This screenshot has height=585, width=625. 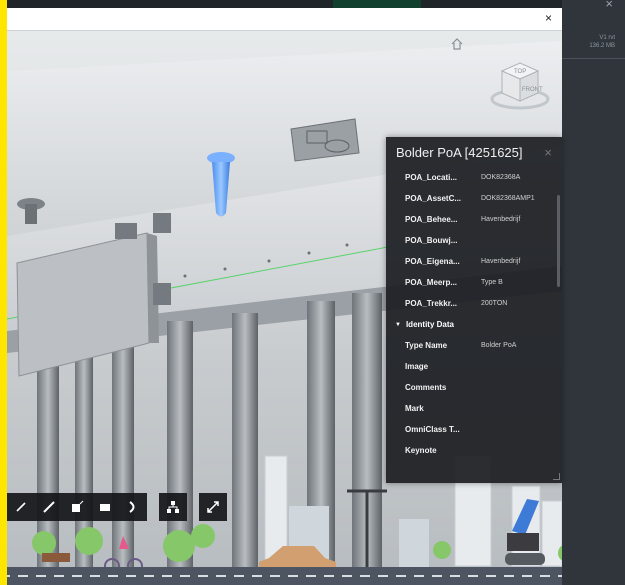 What do you see at coordinates (556, 476) in the screenshot?
I see `resize-grip-icon` at bounding box center [556, 476].